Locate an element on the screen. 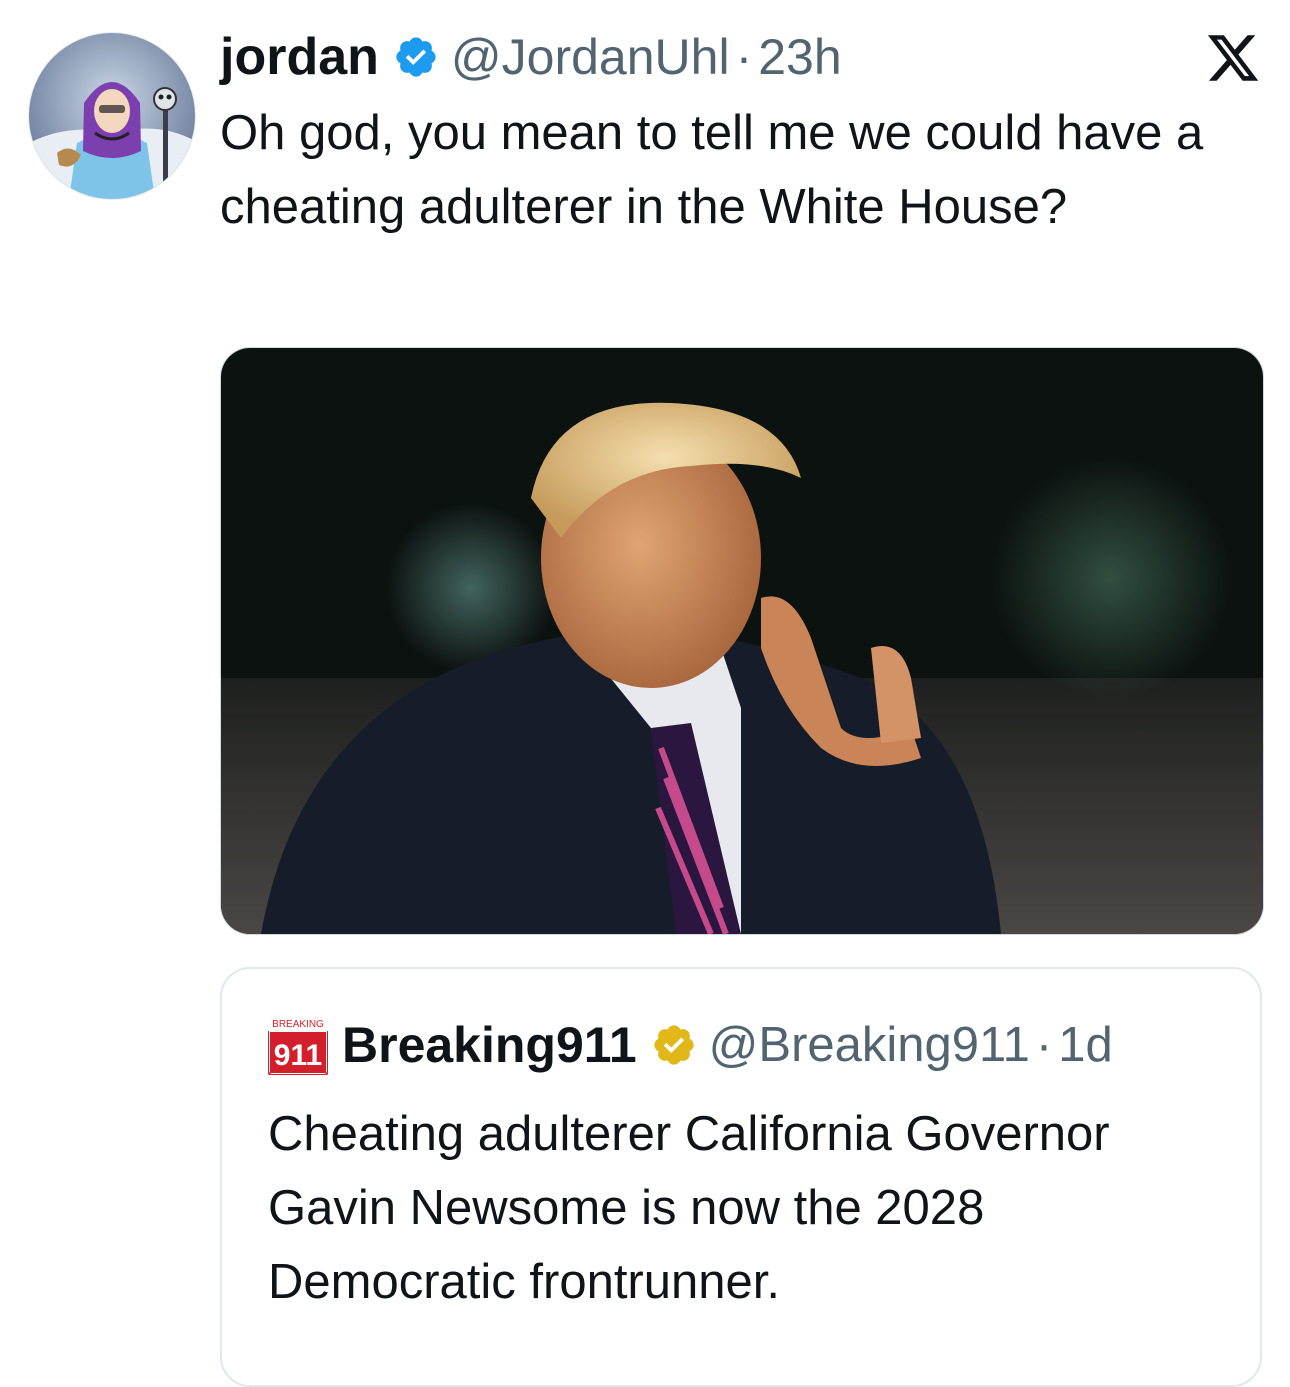  gold-check-icon is located at coordinates (674, 1045).